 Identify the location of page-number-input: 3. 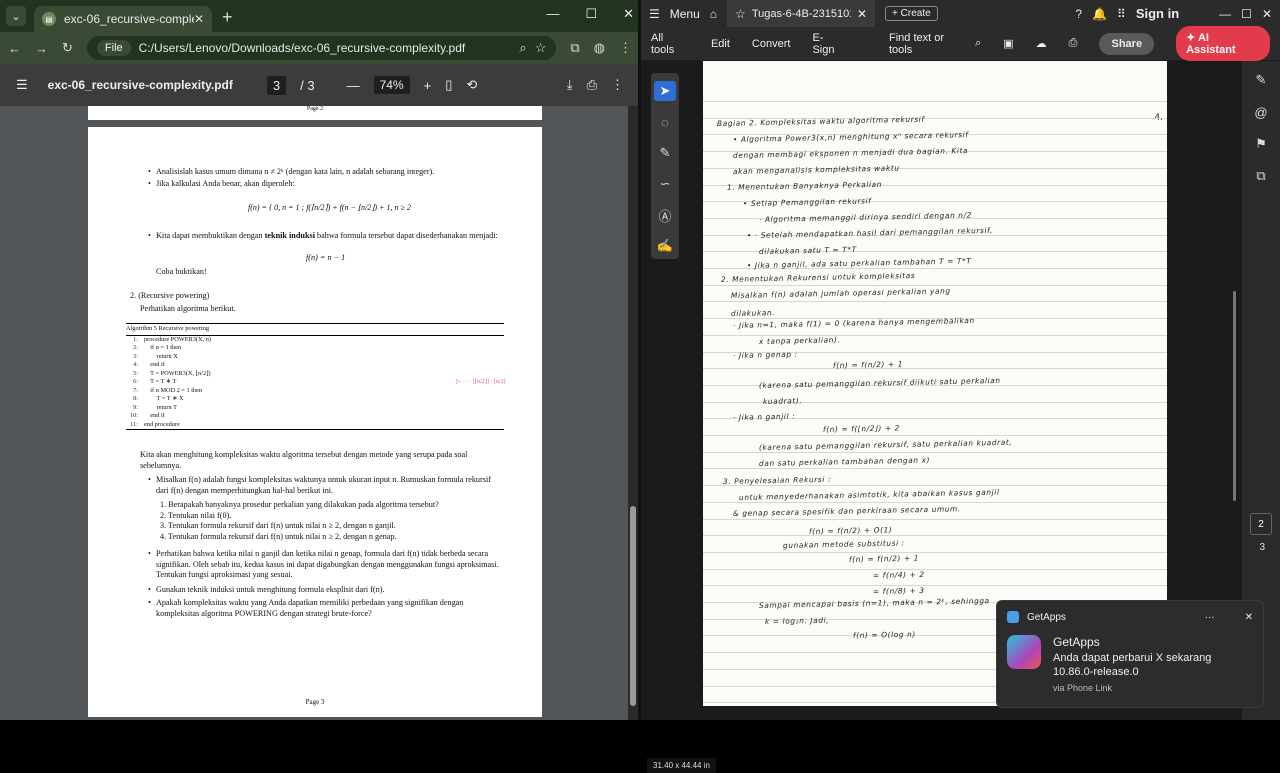
(276, 85).